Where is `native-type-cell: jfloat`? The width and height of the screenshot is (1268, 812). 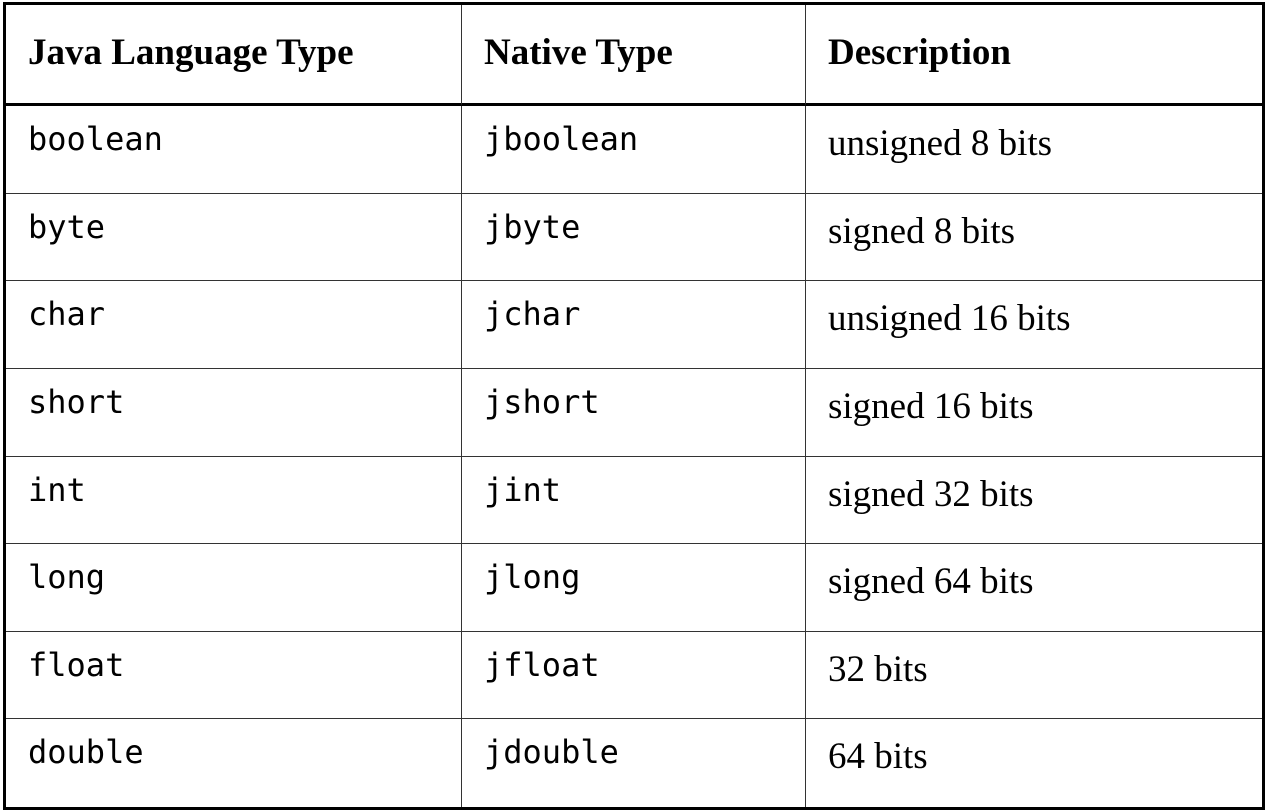
native-type-cell: jfloat is located at coordinates (634, 675).